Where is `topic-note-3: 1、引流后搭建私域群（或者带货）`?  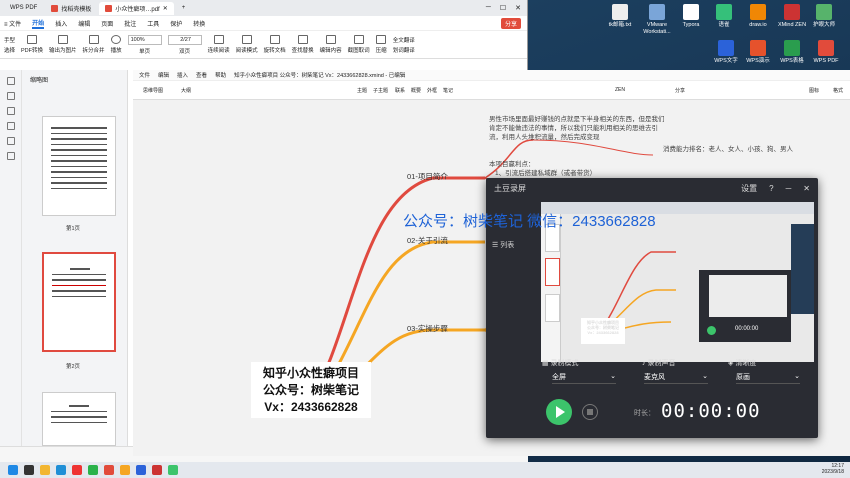 topic-note-3: 1、引流后搭建私域群（或者带货） is located at coordinates (545, 173).